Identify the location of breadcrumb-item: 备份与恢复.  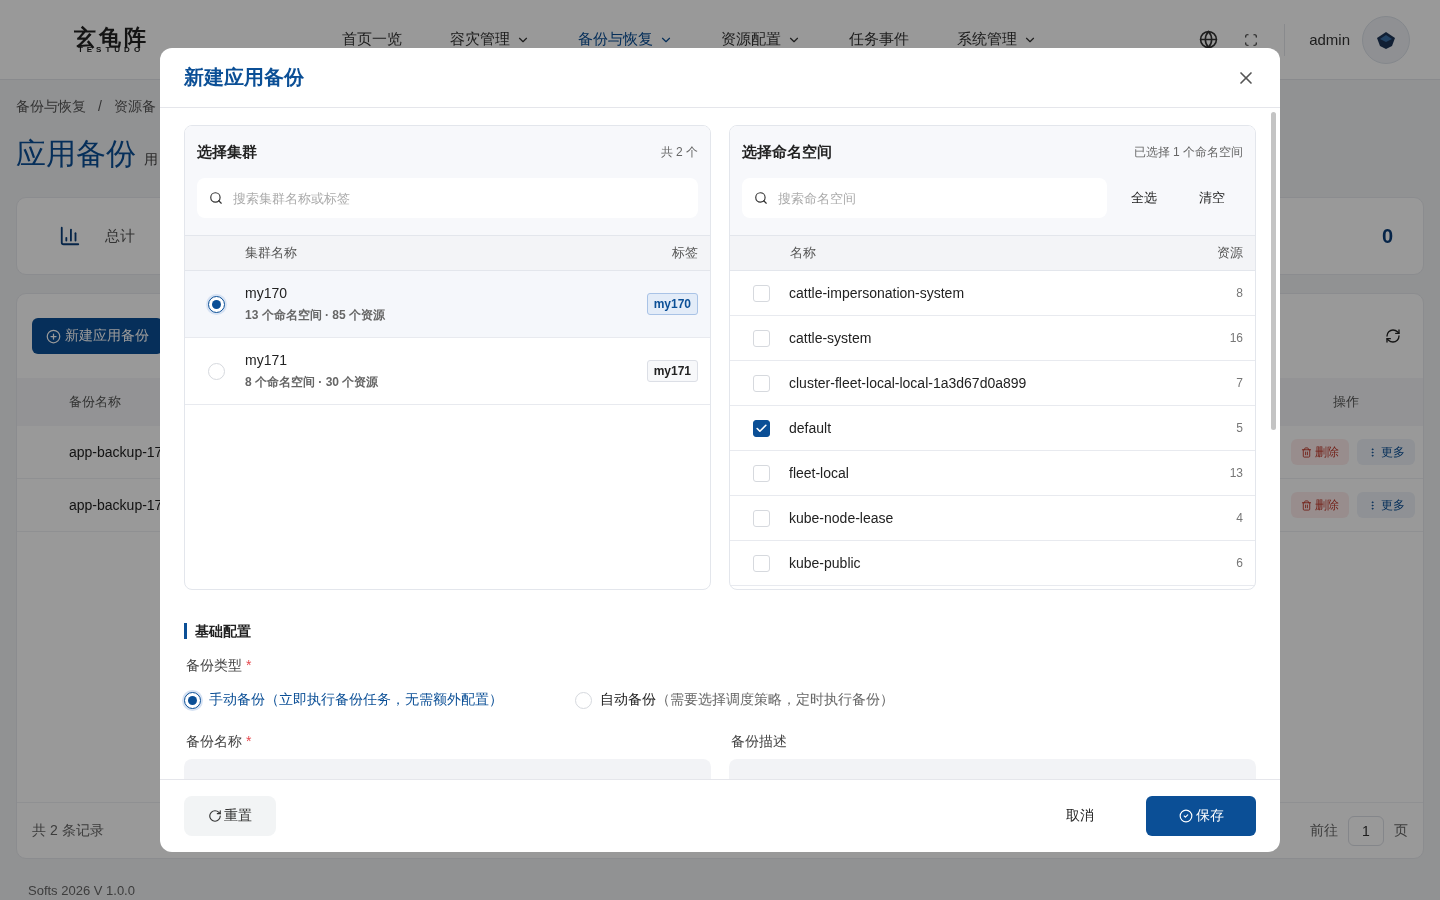
(51, 107).